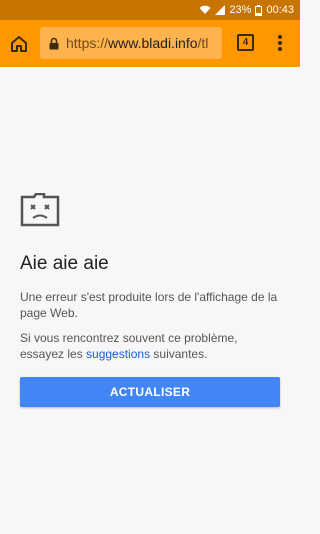 Image resolution: width=320 pixels, height=534 pixels. Describe the element at coordinates (150, 392) in the screenshot. I see `reload-button: ACTUALISER` at that location.